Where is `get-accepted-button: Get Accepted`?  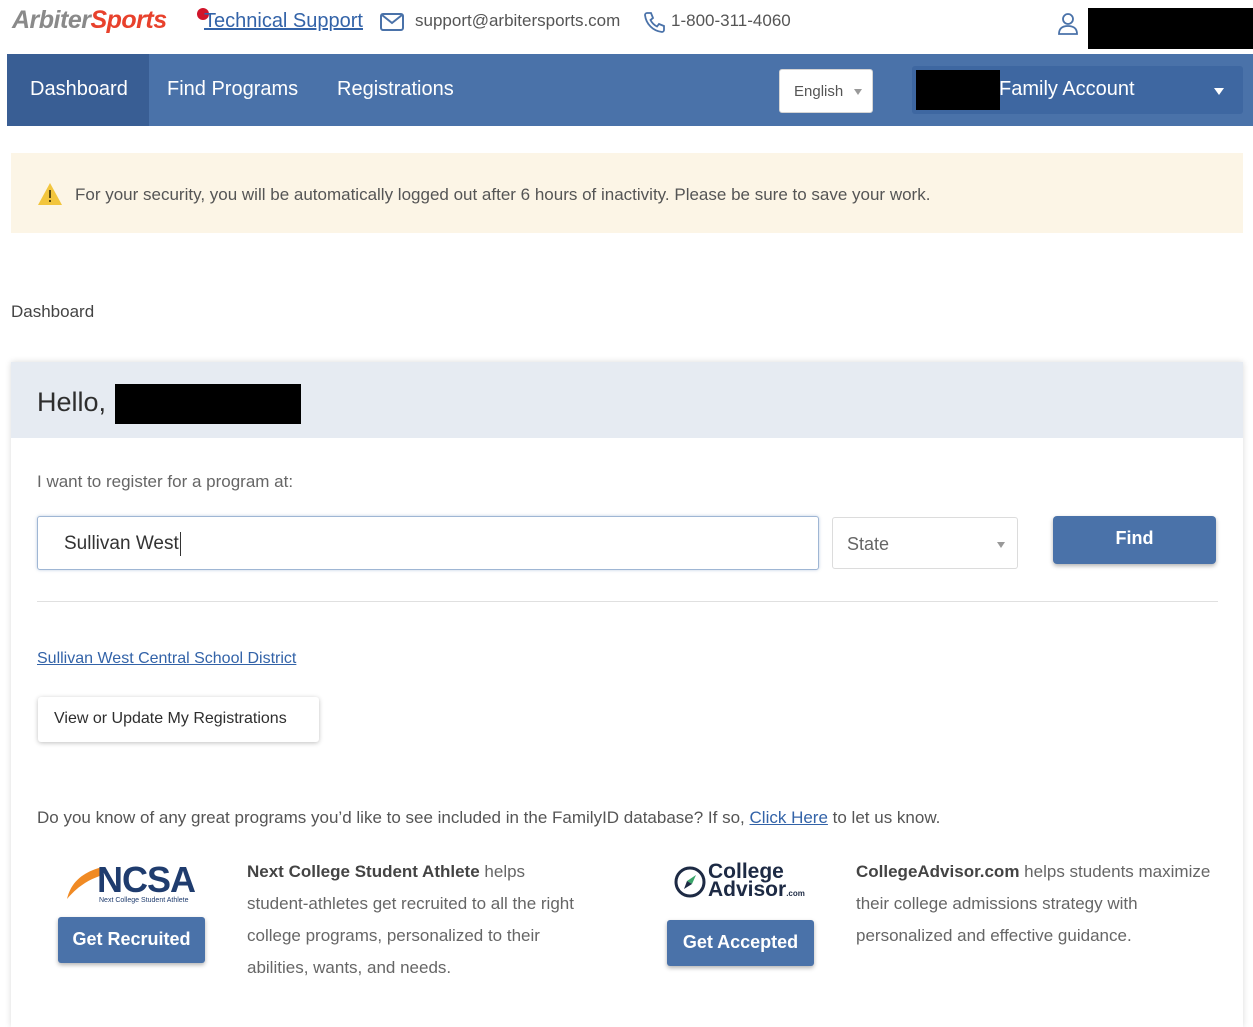
get-accepted-button: Get Accepted is located at coordinates (740, 943).